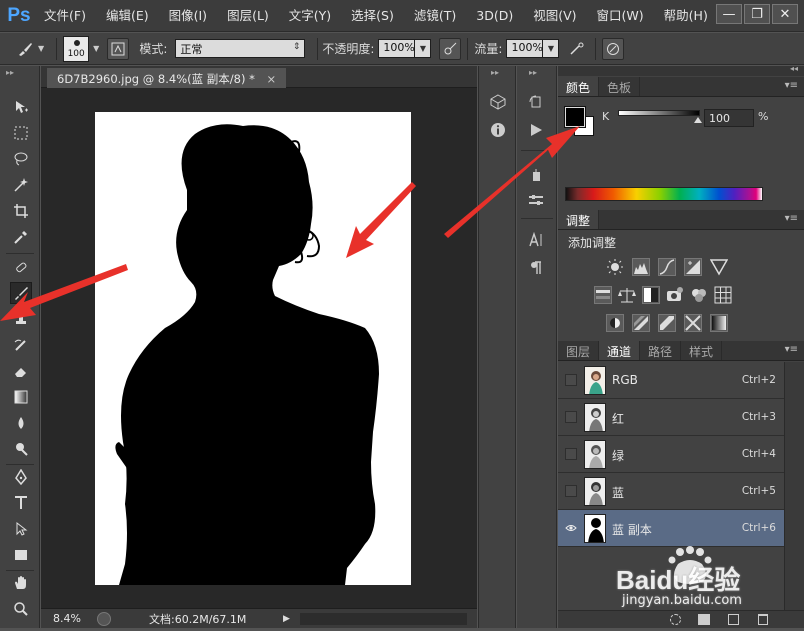 This screenshot has width=804, height=631. I want to click on toolbox-collapse-icon: ▸▸, so click(10, 72).